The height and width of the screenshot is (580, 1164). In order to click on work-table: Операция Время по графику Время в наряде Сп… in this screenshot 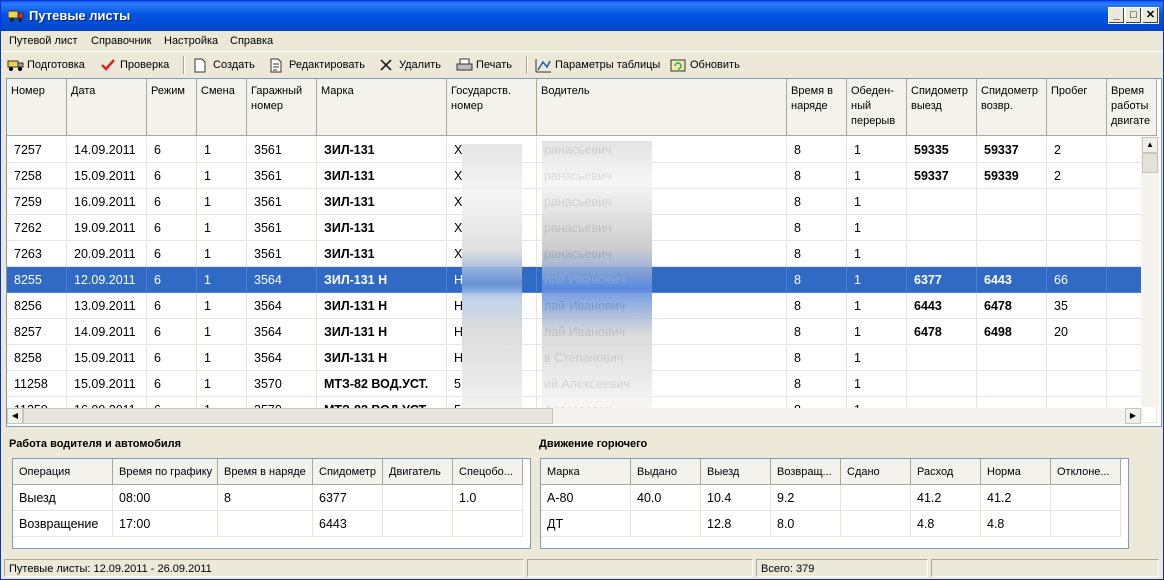, I will do `click(271, 503)`.